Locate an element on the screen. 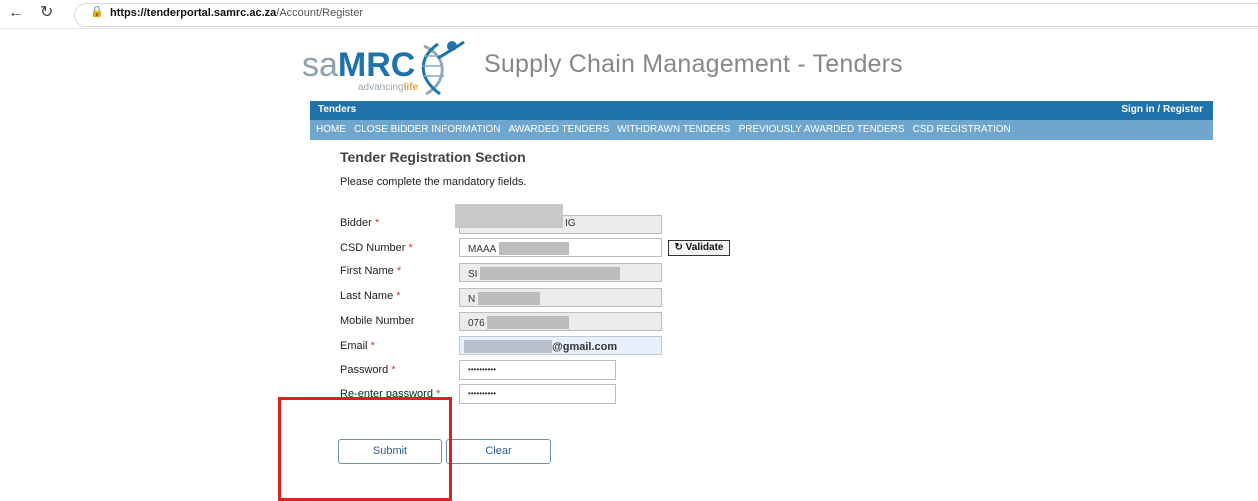 This screenshot has width=1258, height=501. last-name-value-prefix: N is located at coordinates (472, 299).